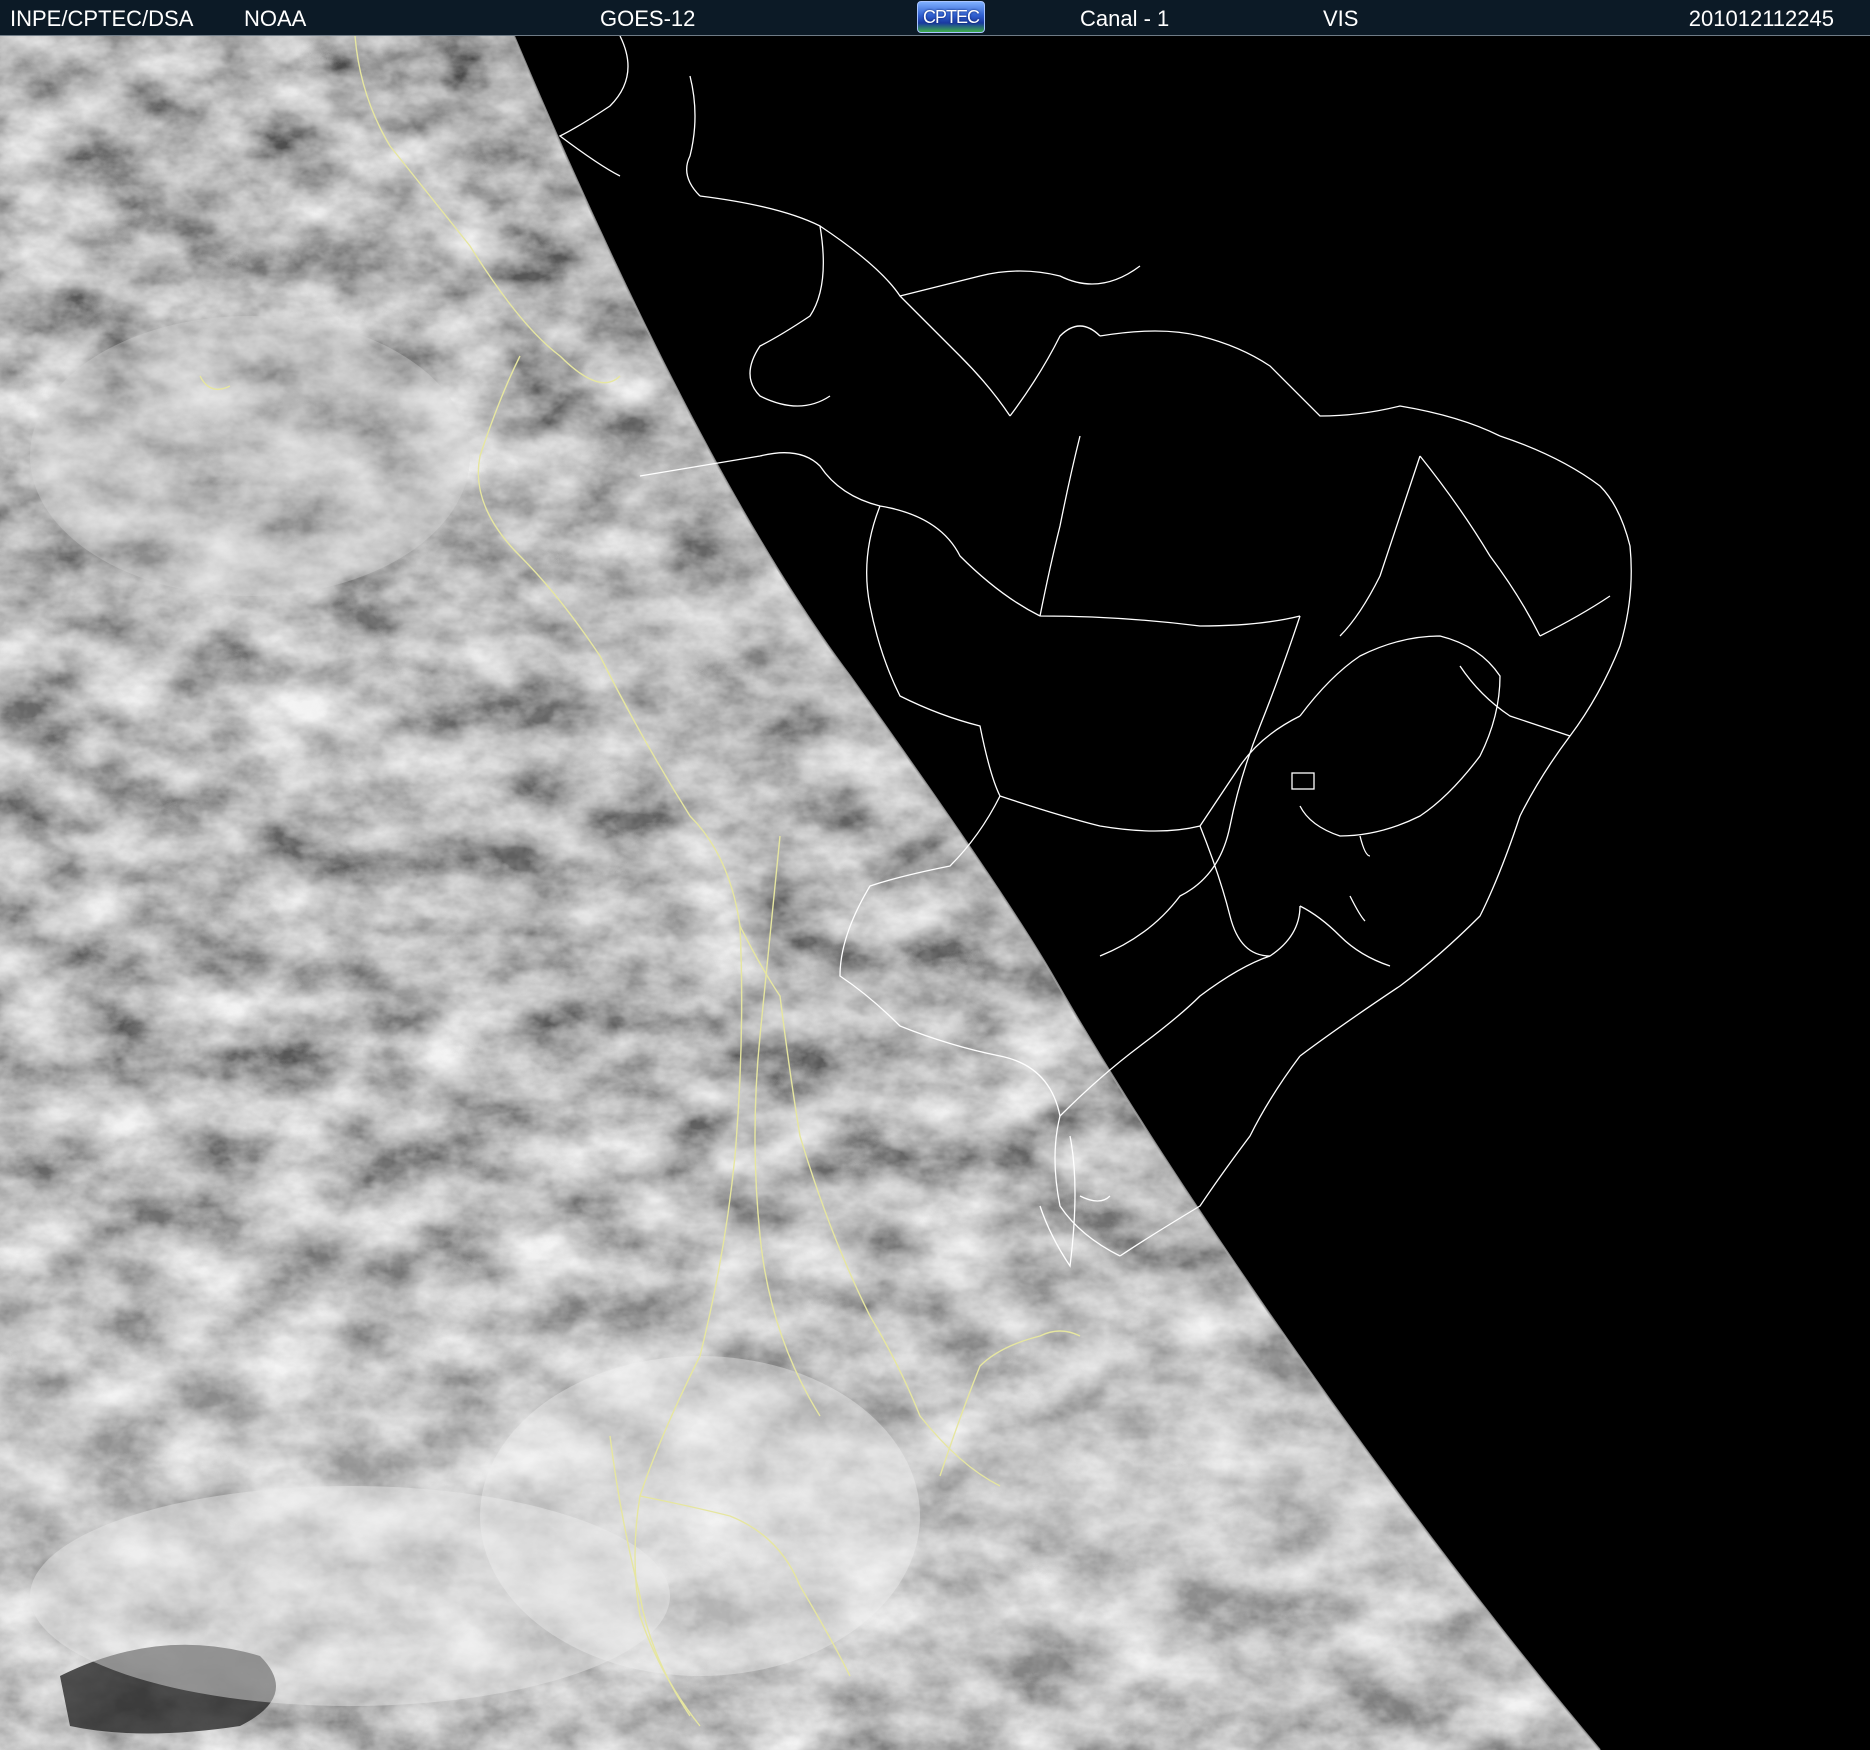  What do you see at coordinates (1125, 18) in the screenshot?
I see `channel-label: Canal - 1` at bounding box center [1125, 18].